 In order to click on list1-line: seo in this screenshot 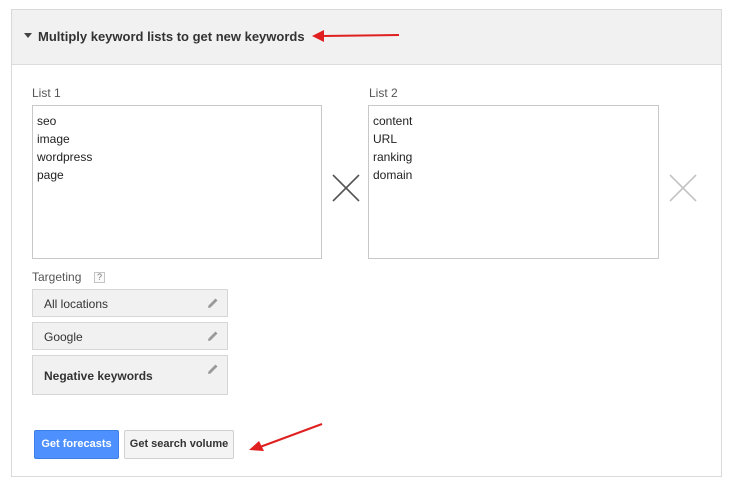, I will do `click(47, 121)`.